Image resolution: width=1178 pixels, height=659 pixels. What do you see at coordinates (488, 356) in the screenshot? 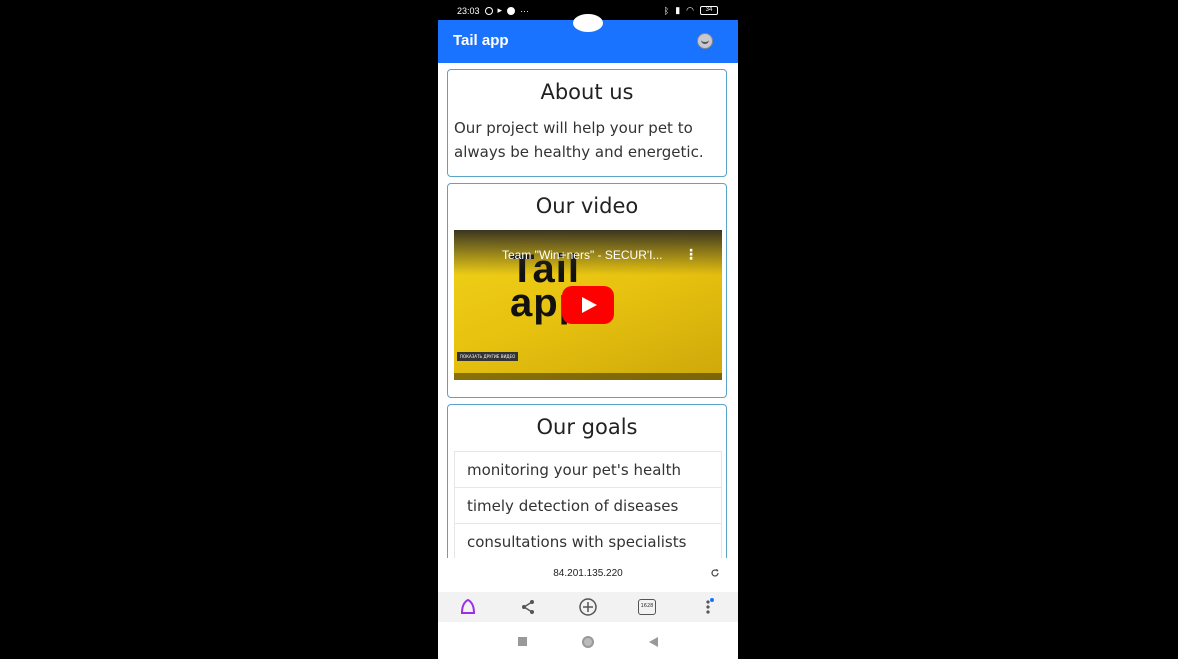
I see `more-videos-button: ПОКАЗАТЬ ДРУГИЕ ВИДЕО` at bounding box center [488, 356].